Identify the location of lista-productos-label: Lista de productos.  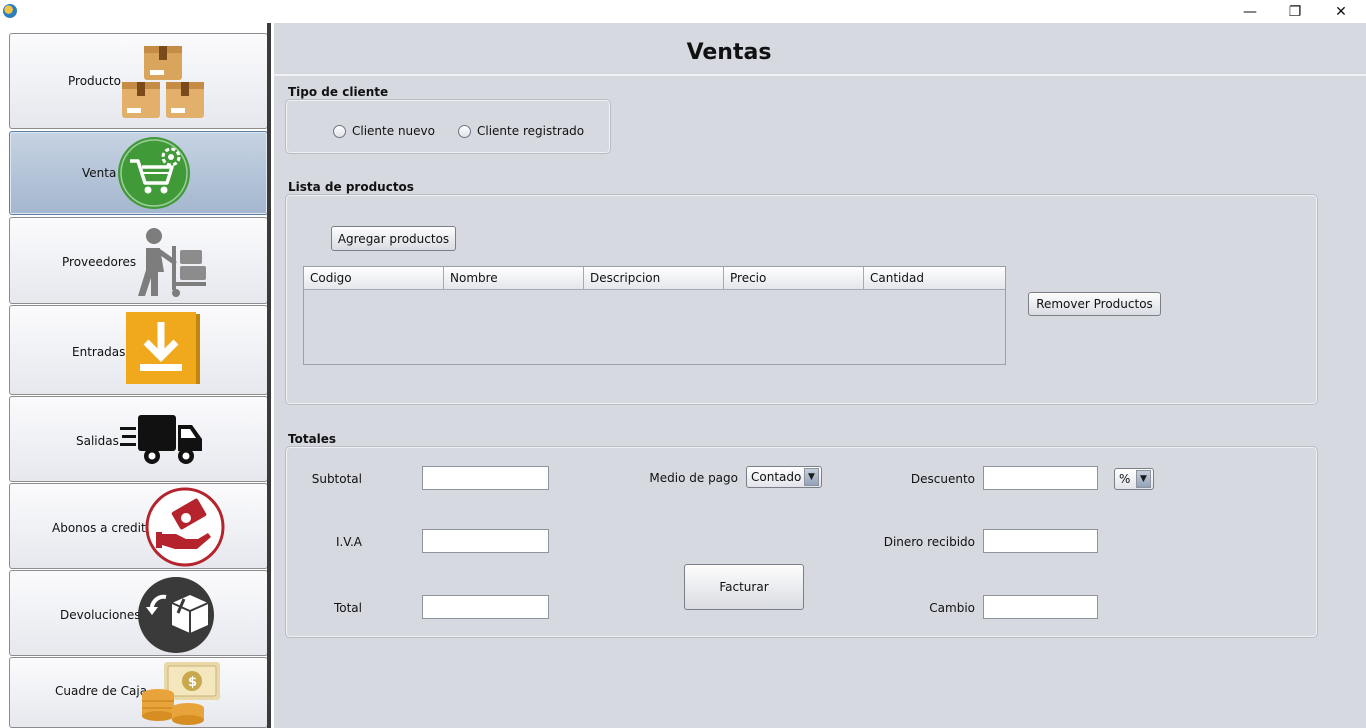
(351, 187).